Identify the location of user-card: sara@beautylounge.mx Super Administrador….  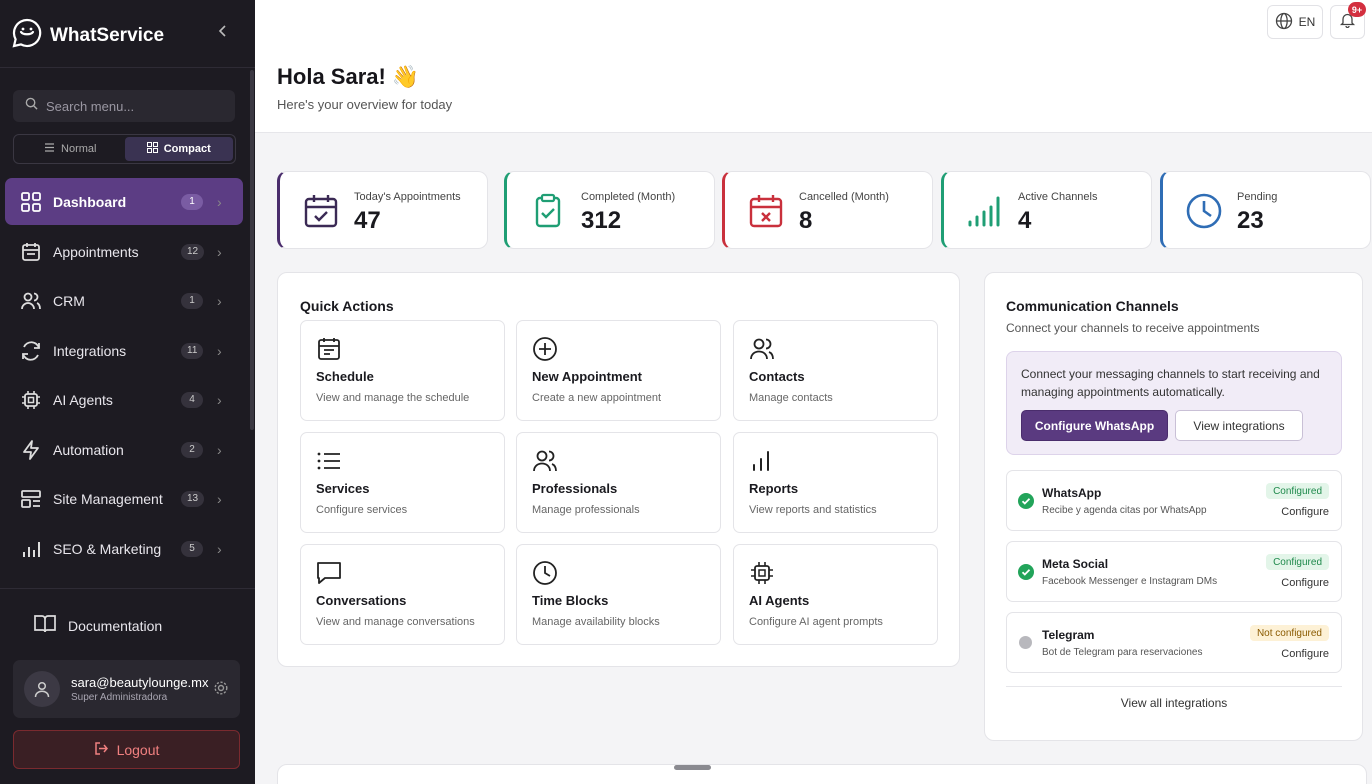
(126, 689).